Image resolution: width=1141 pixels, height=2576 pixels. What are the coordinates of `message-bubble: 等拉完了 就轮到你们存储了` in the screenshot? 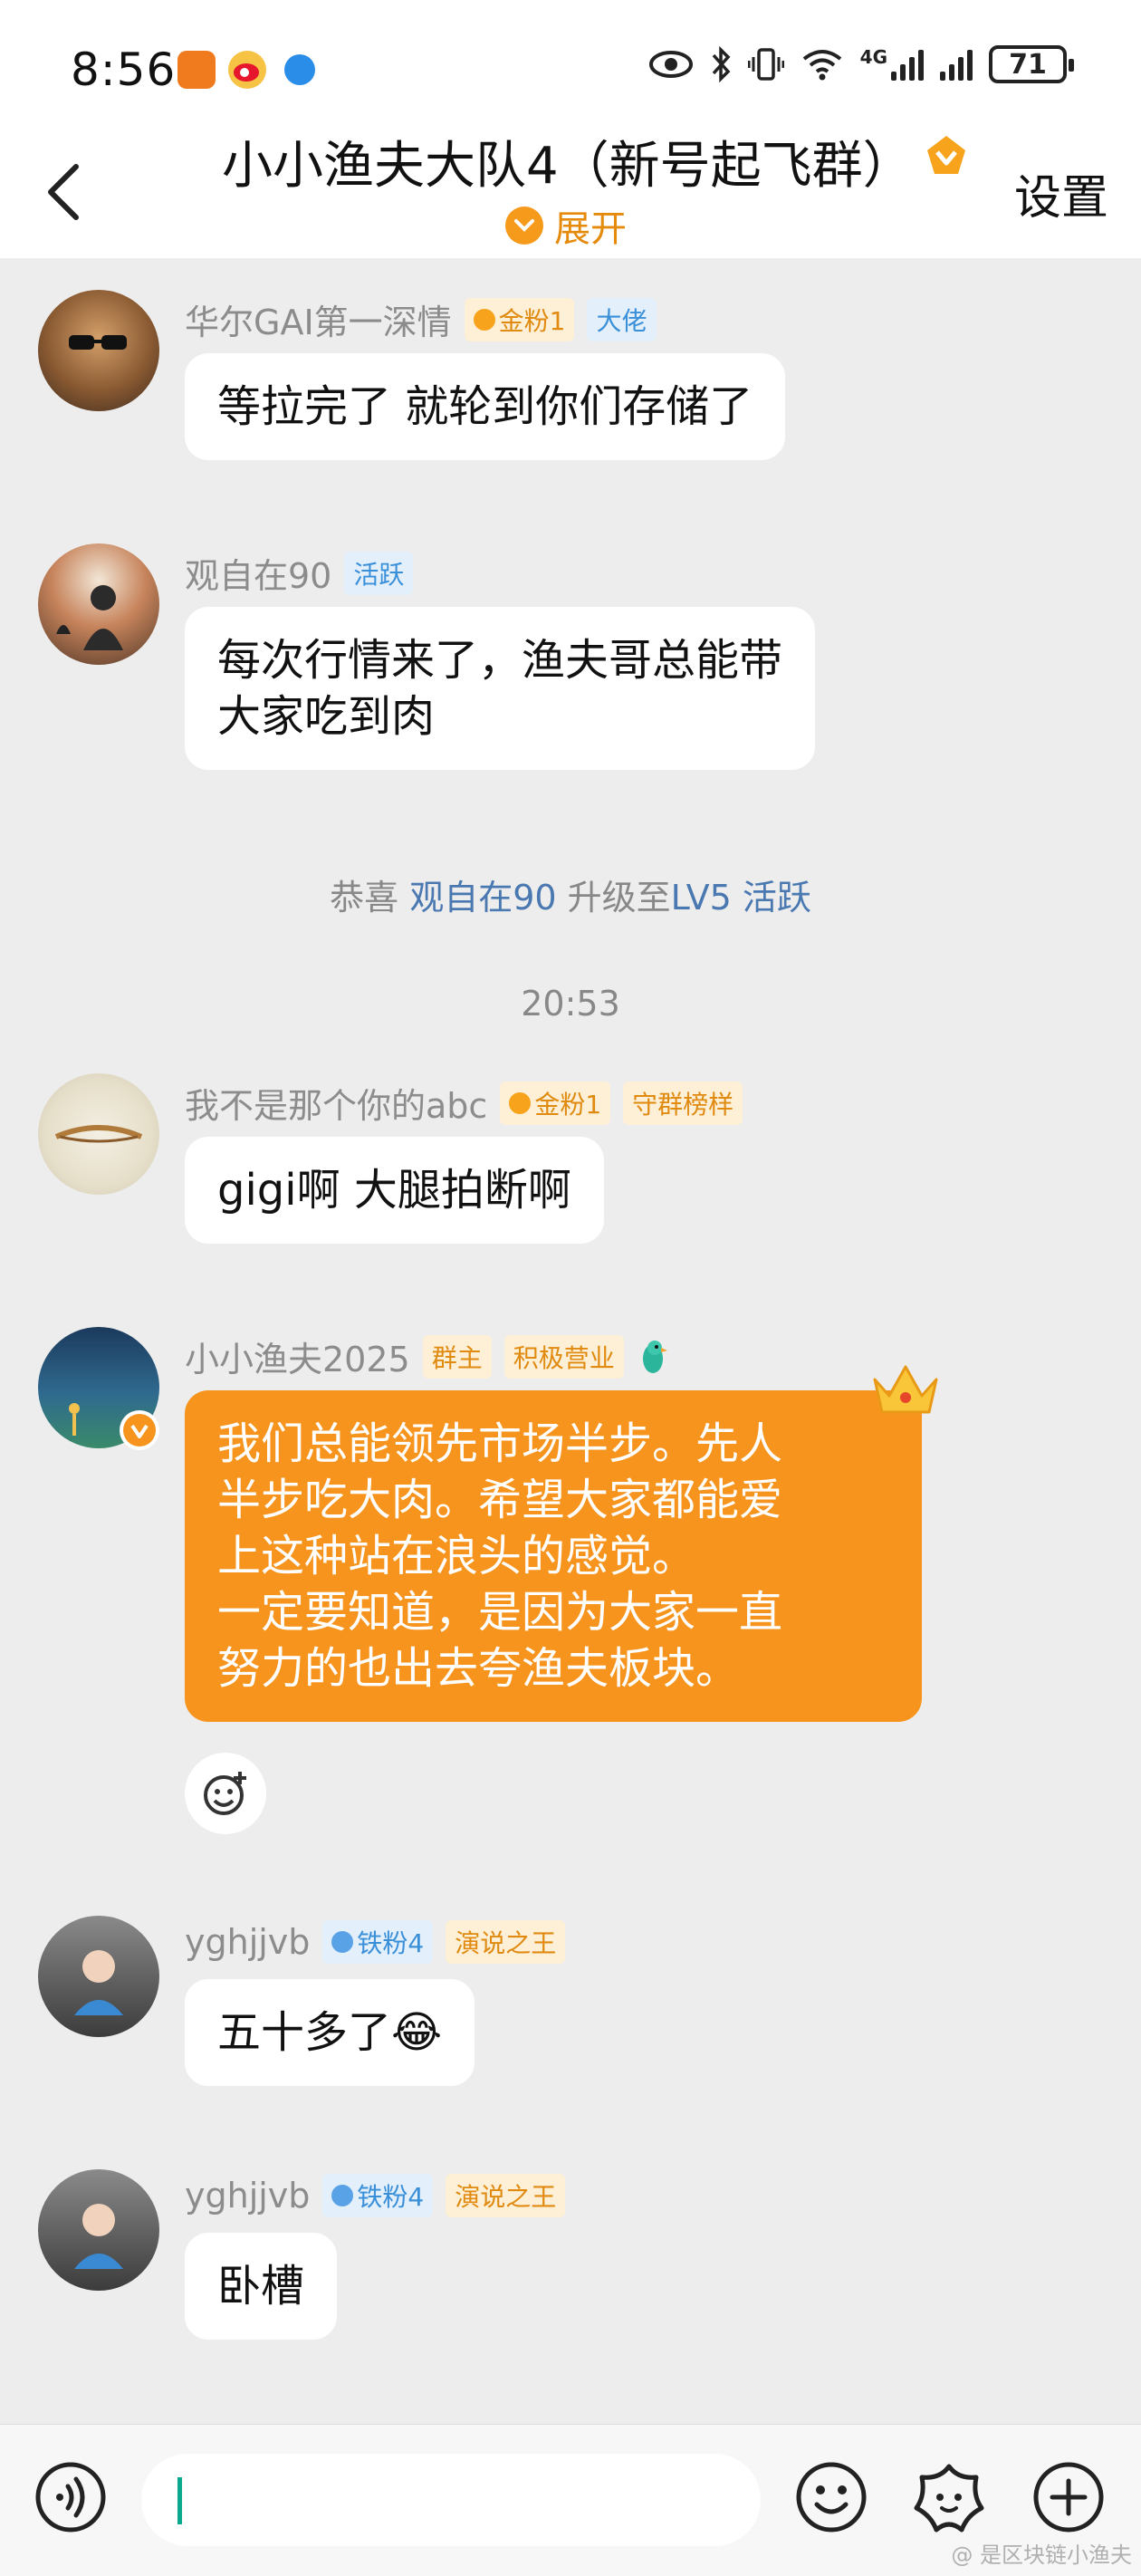 It's located at (486, 406).